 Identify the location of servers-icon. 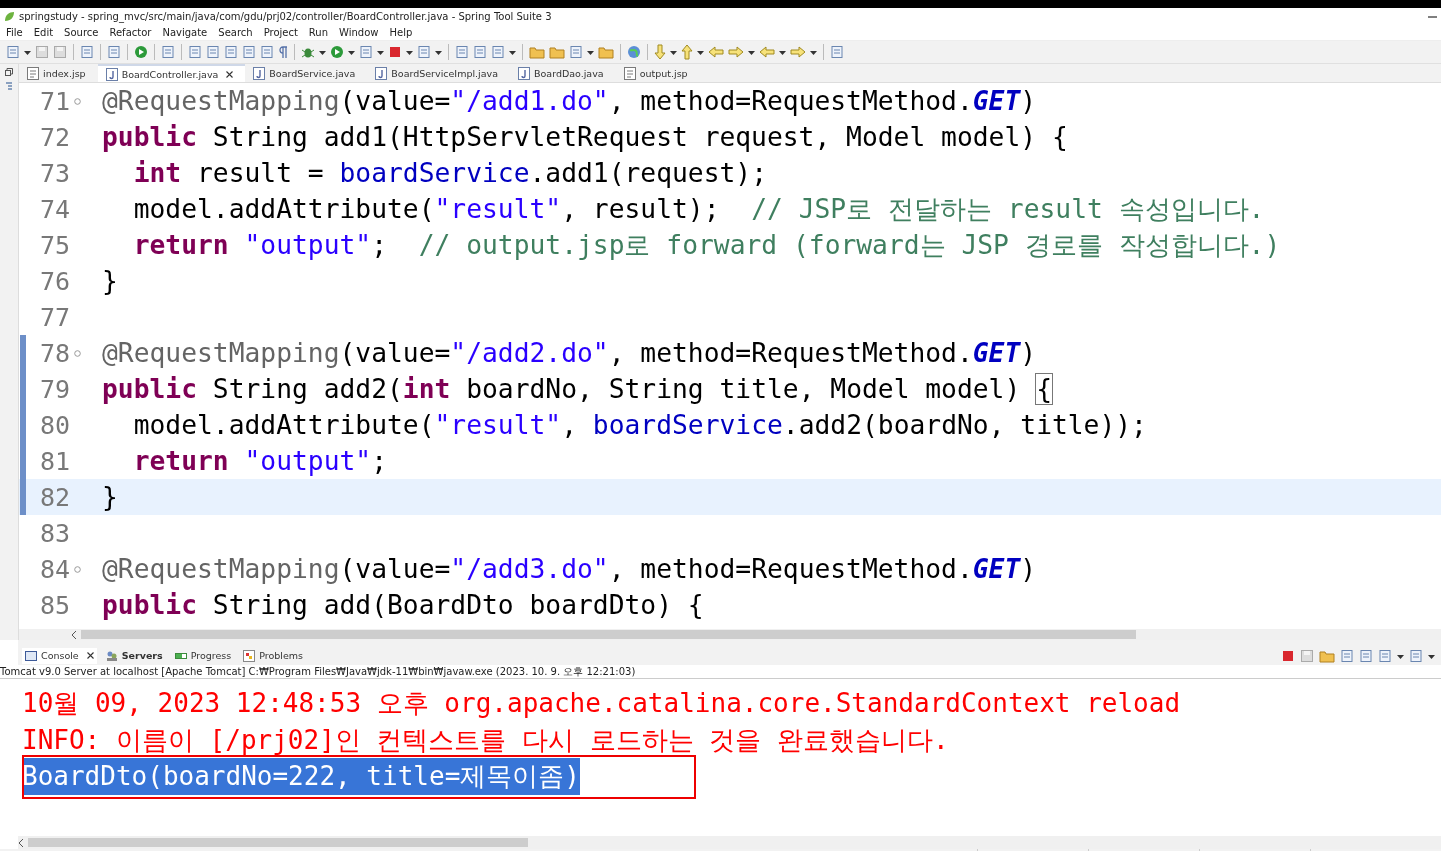
(111, 655).